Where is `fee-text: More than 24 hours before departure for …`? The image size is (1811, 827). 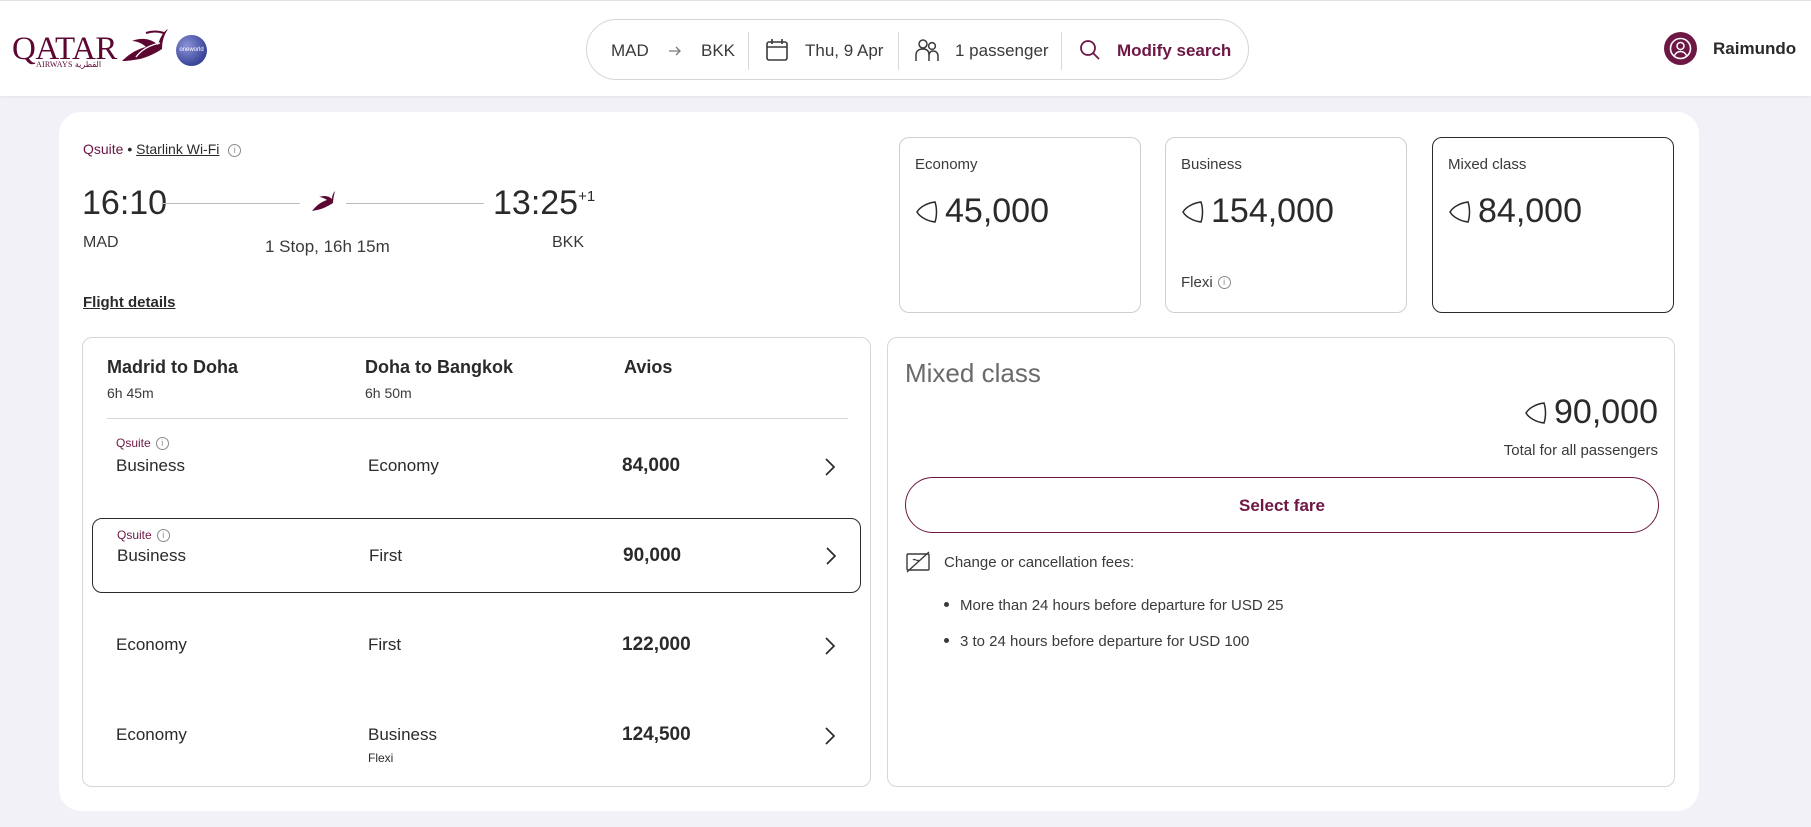
fee-text: More than 24 hours before departure for … is located at coordinates (1122, 605).